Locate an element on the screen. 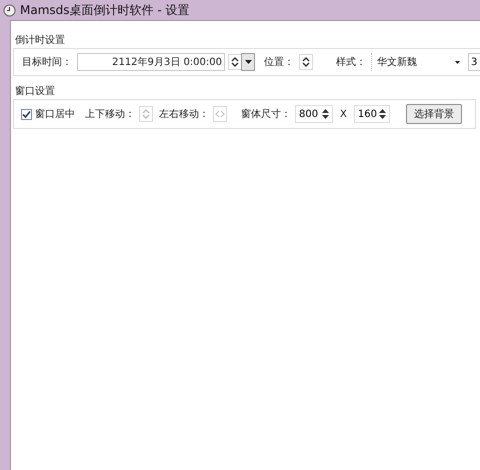 The width and height of the screenshot is (480, 470). window-title: Mamsds桌面倒计时软件 - 设置 is located at coordinates (105, 10).